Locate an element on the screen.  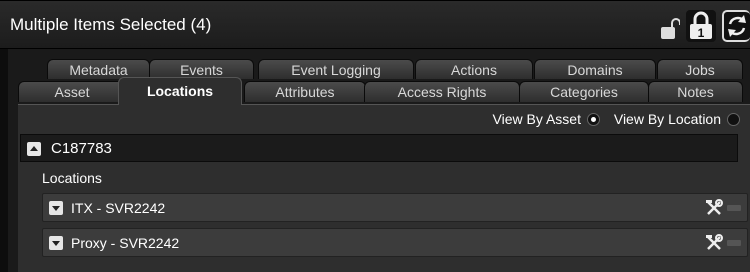
view-by-asset-option: View By Asset is located at coordinates (546, 119).